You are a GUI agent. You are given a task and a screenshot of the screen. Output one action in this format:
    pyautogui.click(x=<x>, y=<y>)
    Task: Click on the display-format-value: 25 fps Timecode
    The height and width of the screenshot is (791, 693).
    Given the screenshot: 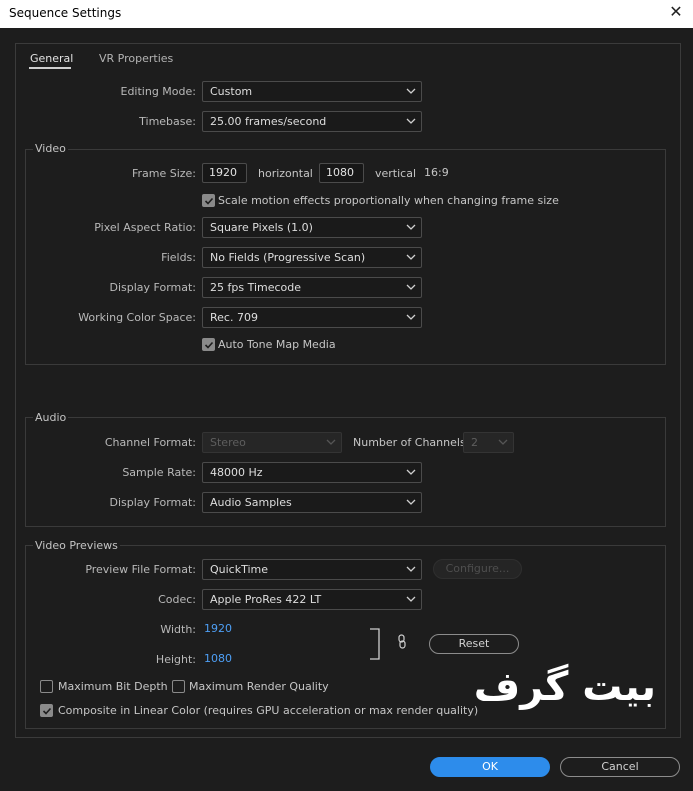 What is the action you would take?
    pyautogui.click(x=256, y=287)
    